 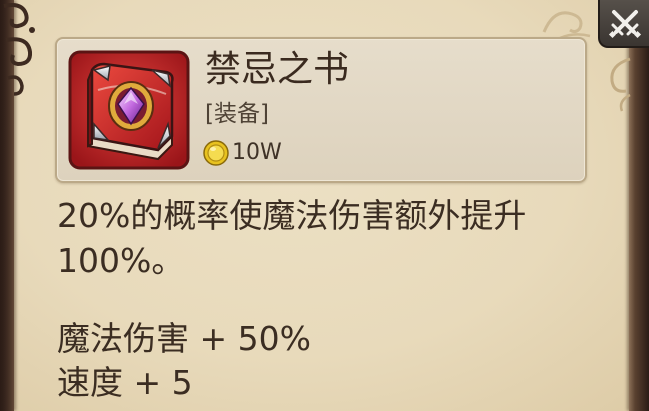 What do you see at coordinates (184, 338) in the screenshot?
I see `stat-magic-damage: 魔法伤害 + 50%` at bounding box center [184, 338].